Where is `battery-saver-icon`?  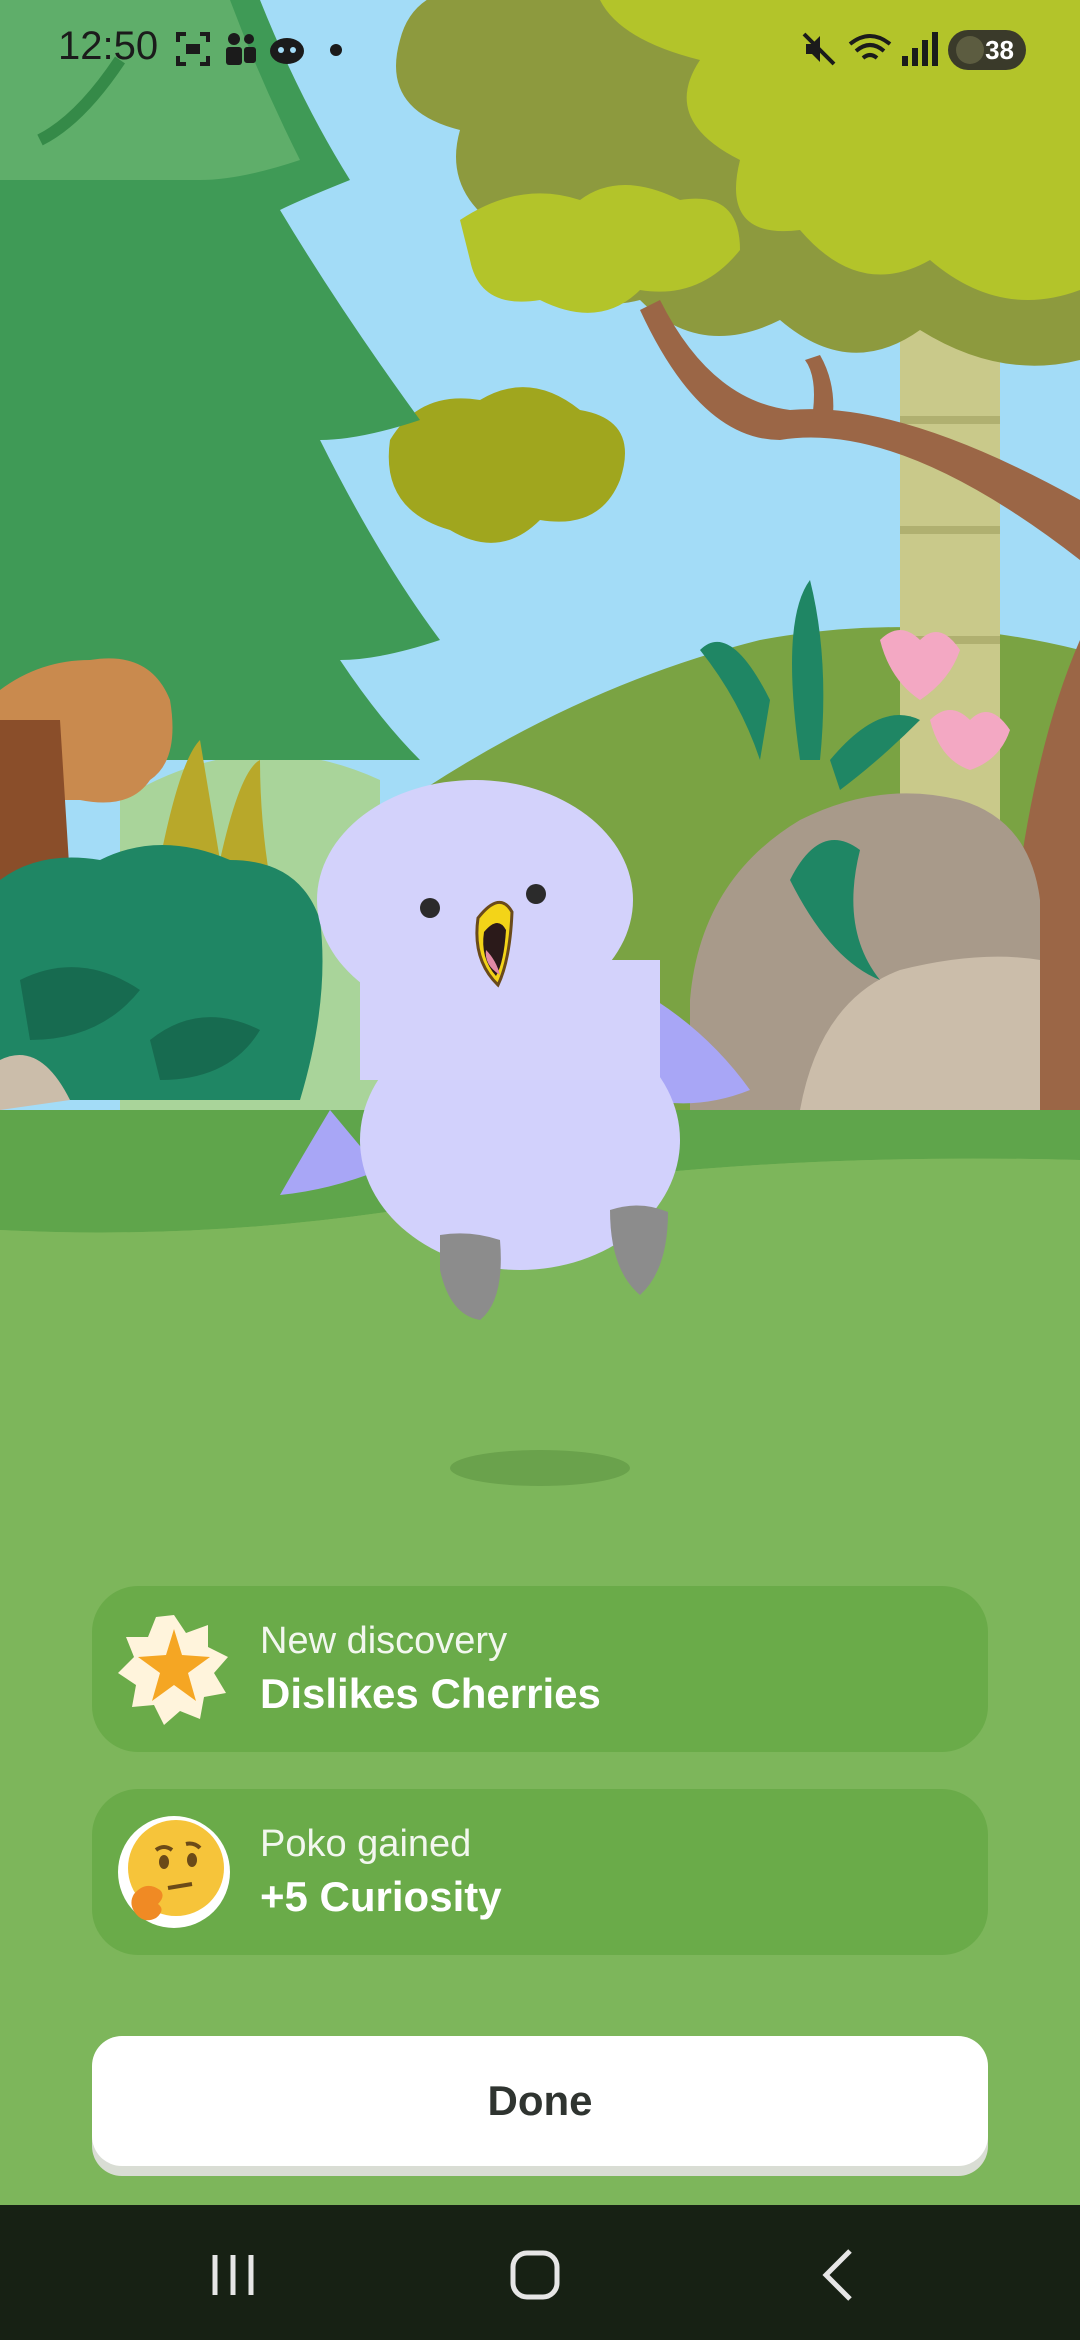 battery-saver-icon is located at coordinates (970, 50).